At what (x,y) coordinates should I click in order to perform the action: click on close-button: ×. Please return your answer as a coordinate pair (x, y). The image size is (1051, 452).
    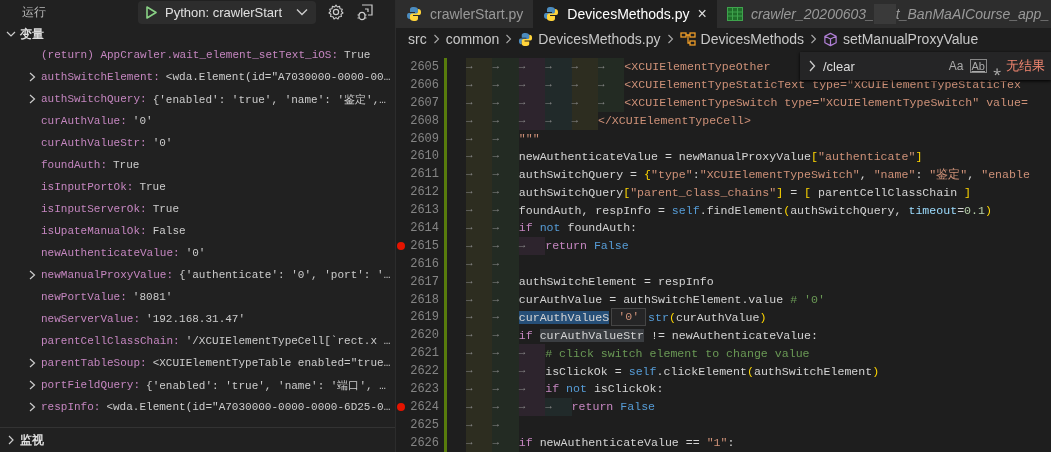
    Looking at the image, I should click on (702, 14).